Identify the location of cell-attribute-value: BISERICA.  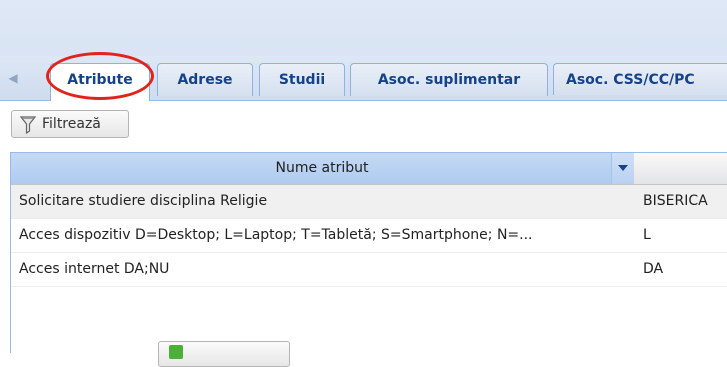
(675, 201).